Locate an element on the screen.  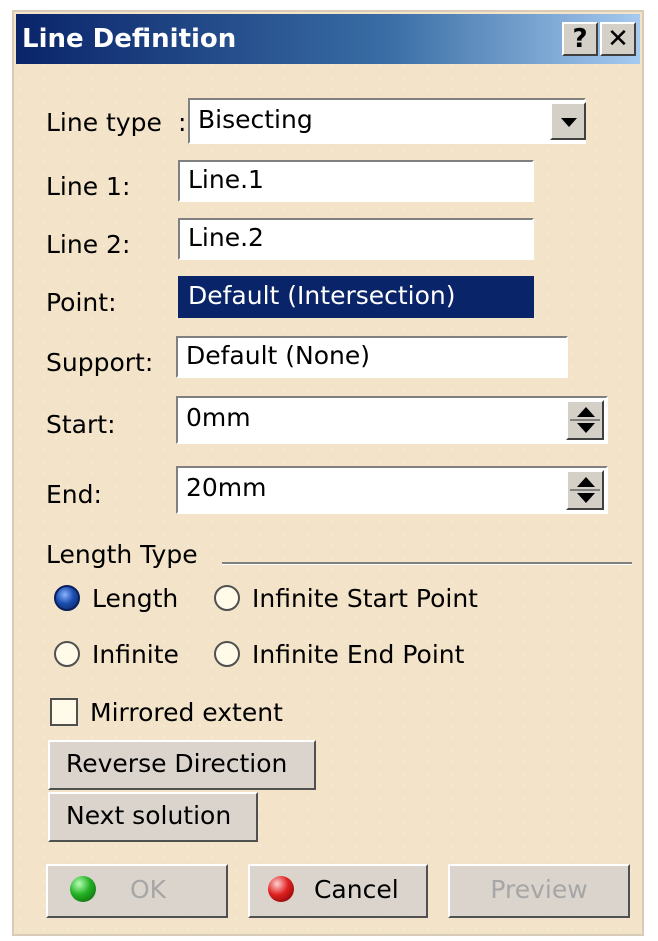
radio-infinite-label: Infinite is located at coordinates (135, 654).